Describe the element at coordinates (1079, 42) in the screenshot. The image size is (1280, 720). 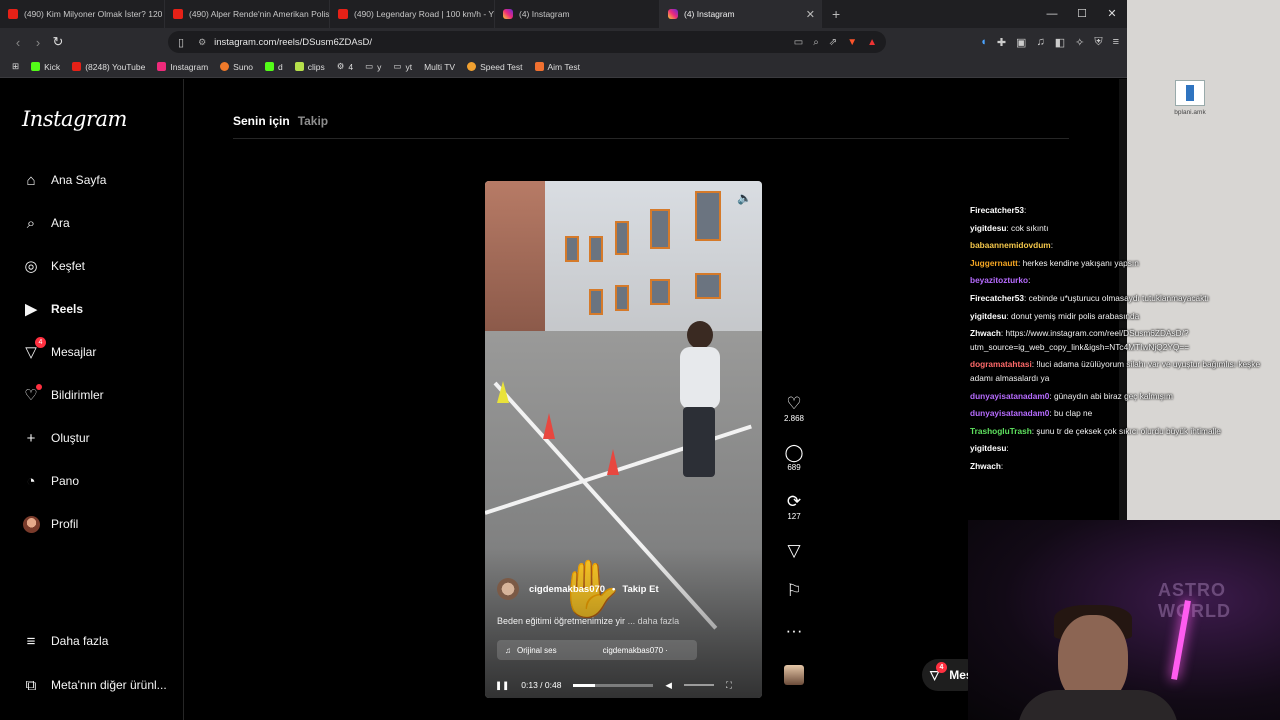
I see `leo-icon: ✧` at that location.